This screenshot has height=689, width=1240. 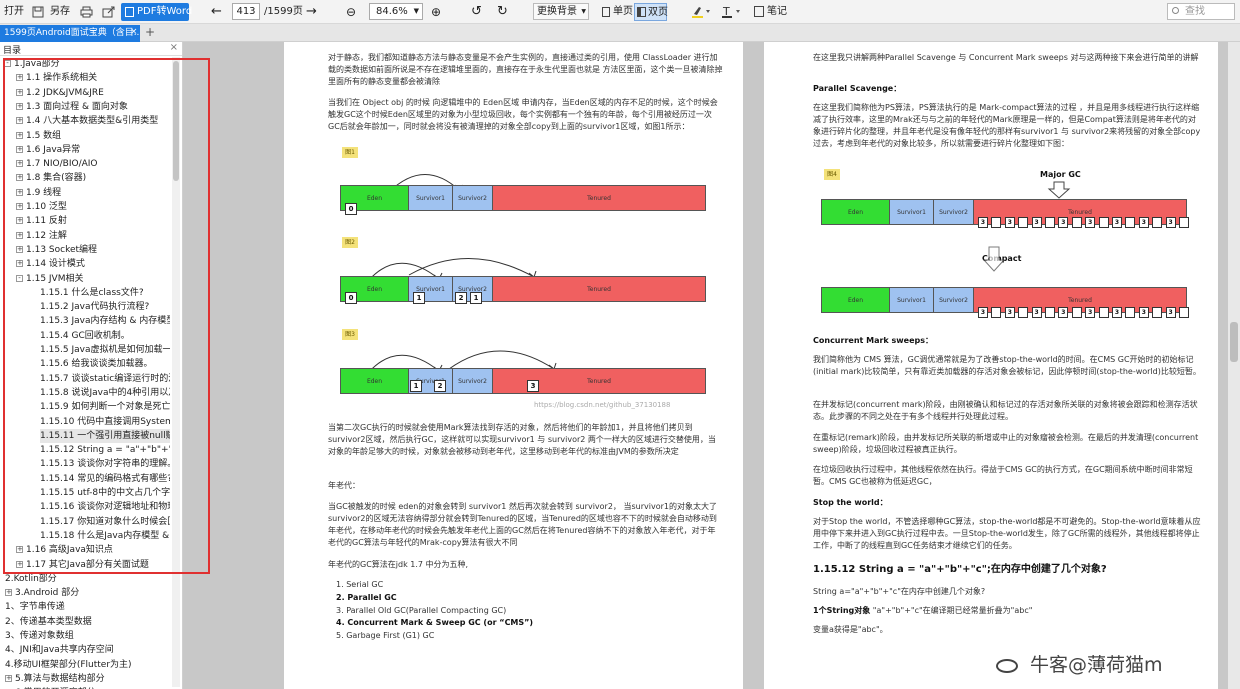 I want to click on toc-item: +3.Android 部分, so click(x=87, y=593).